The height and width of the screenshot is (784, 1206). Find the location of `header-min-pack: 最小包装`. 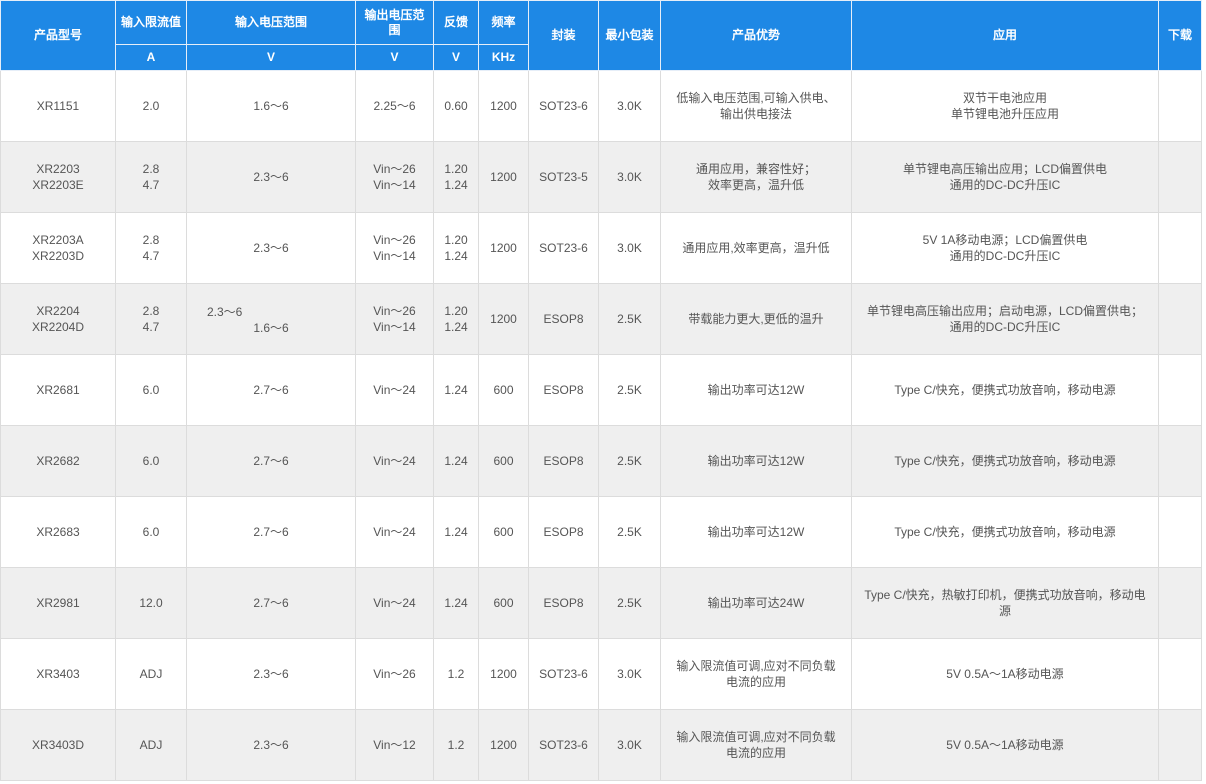

header-min-pack: 最小包装 is located at coordinates (629, 35).